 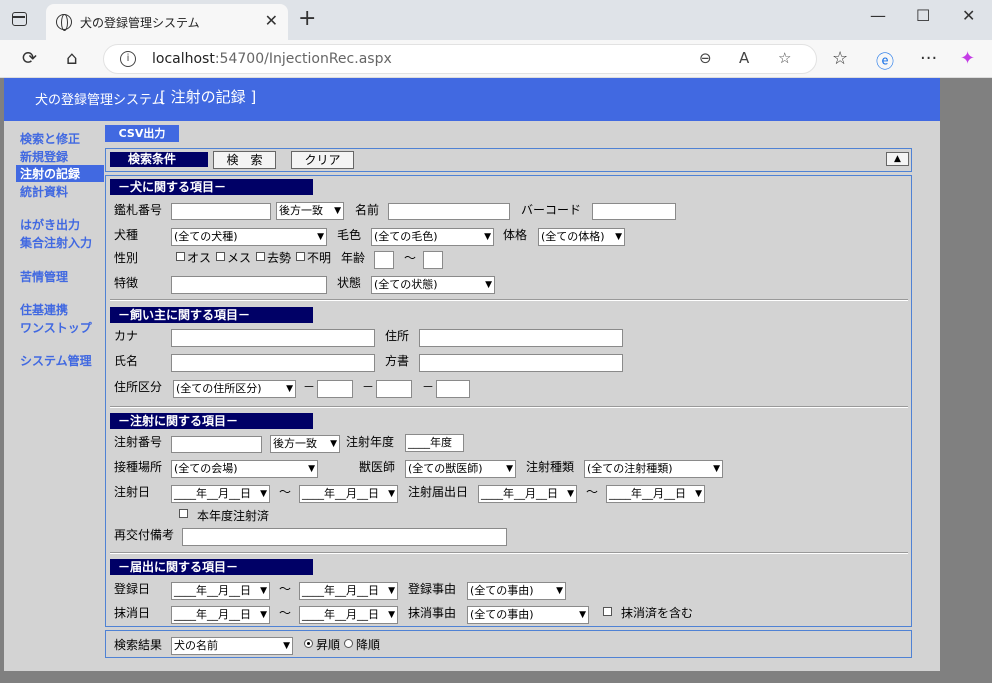 I want to click on direction-label: 方書, so click(x=397, y=361).